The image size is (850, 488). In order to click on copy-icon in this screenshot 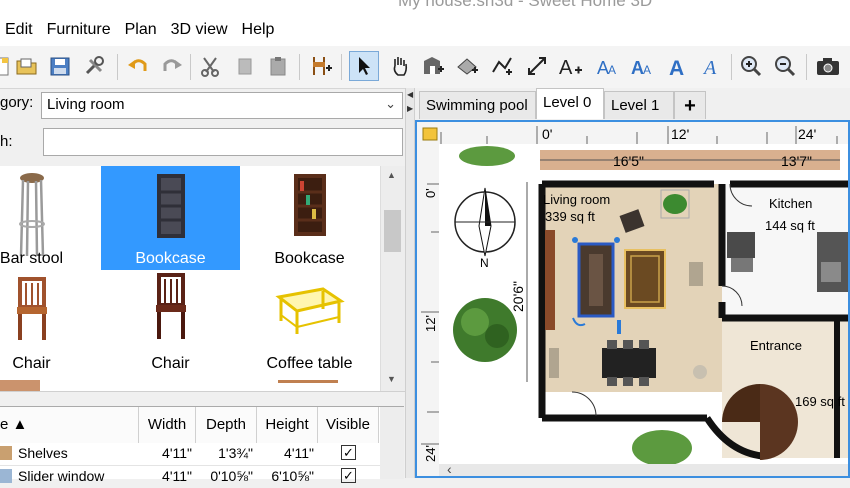, I will do `click(244, 66)`.